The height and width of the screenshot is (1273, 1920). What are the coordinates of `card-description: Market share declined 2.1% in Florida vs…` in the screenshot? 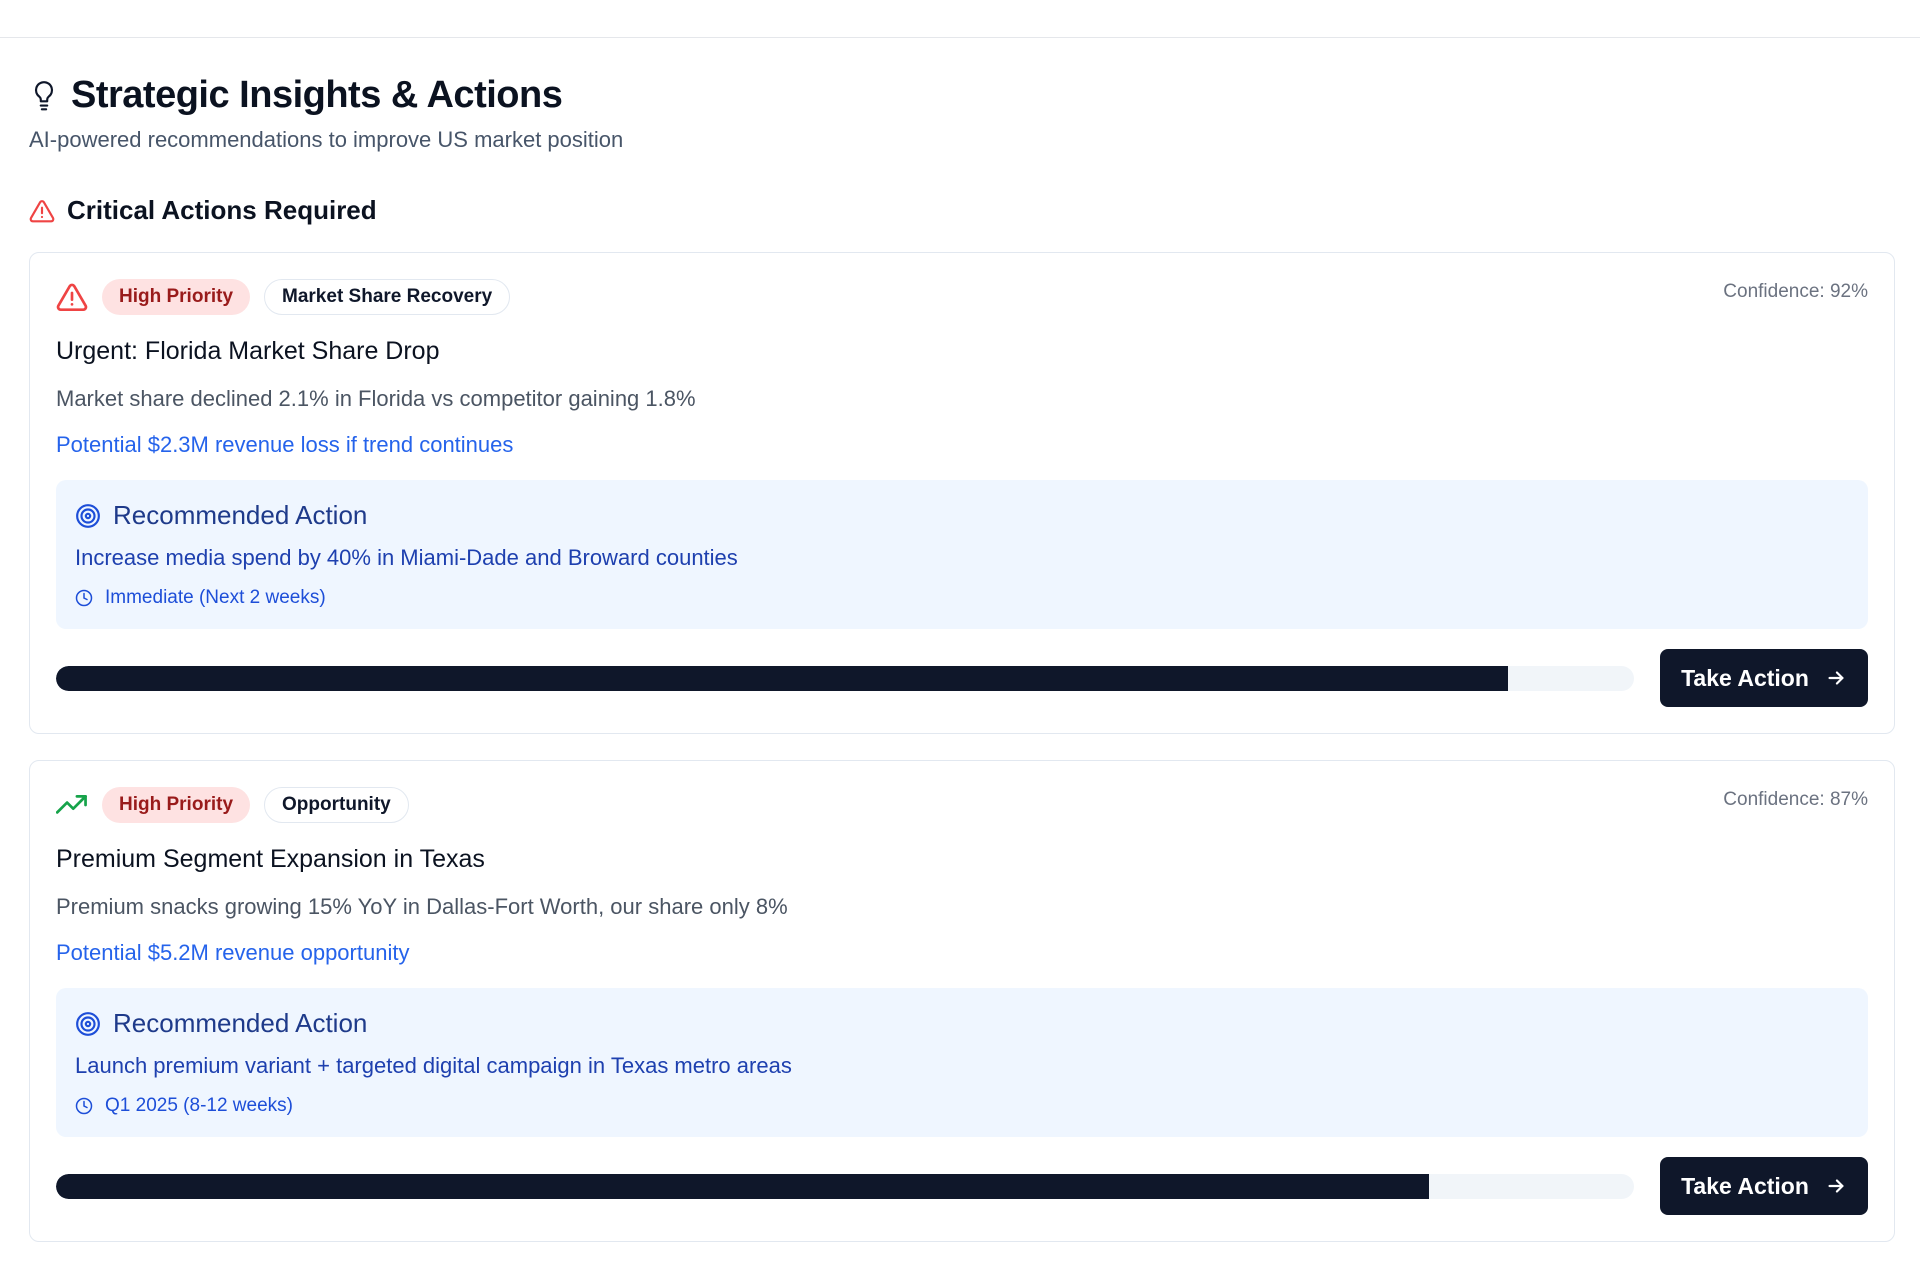 It's located at (376, 398).